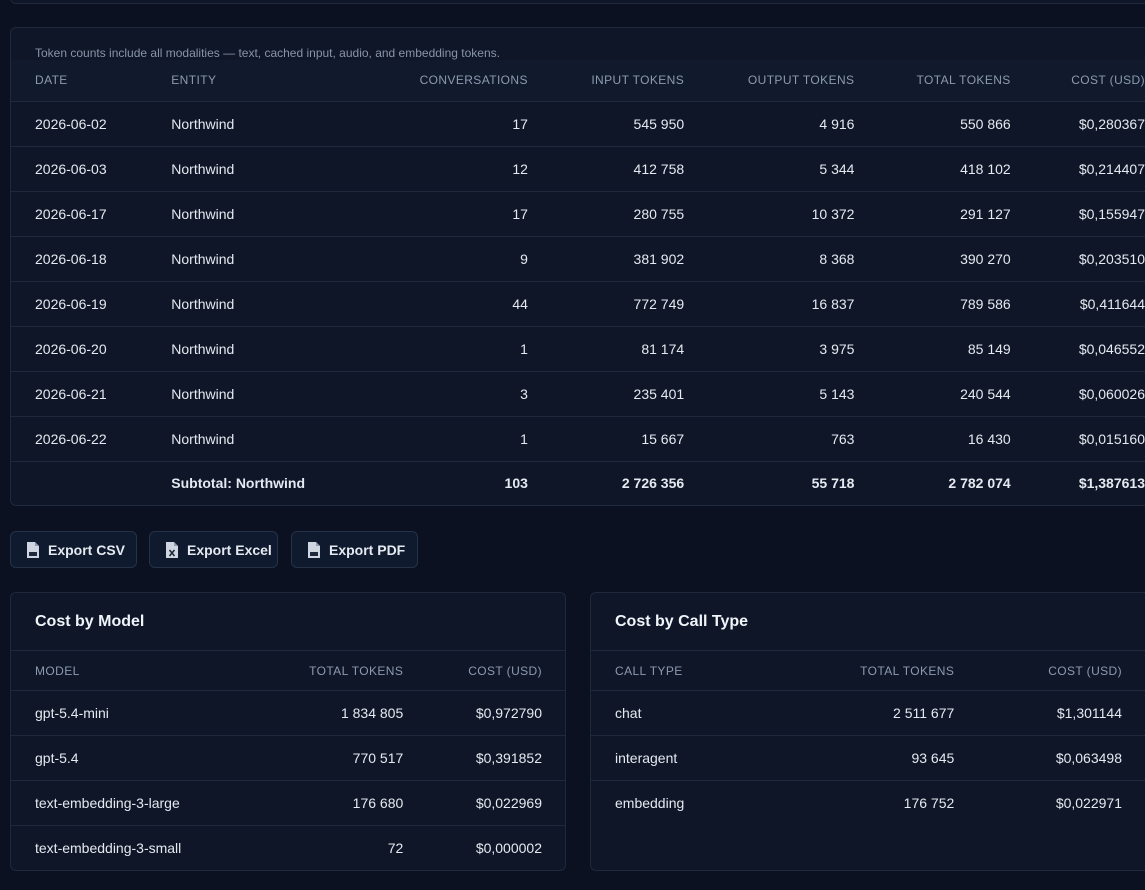  I want to click on cell-cost: $0,063498, so click(1088, 758).